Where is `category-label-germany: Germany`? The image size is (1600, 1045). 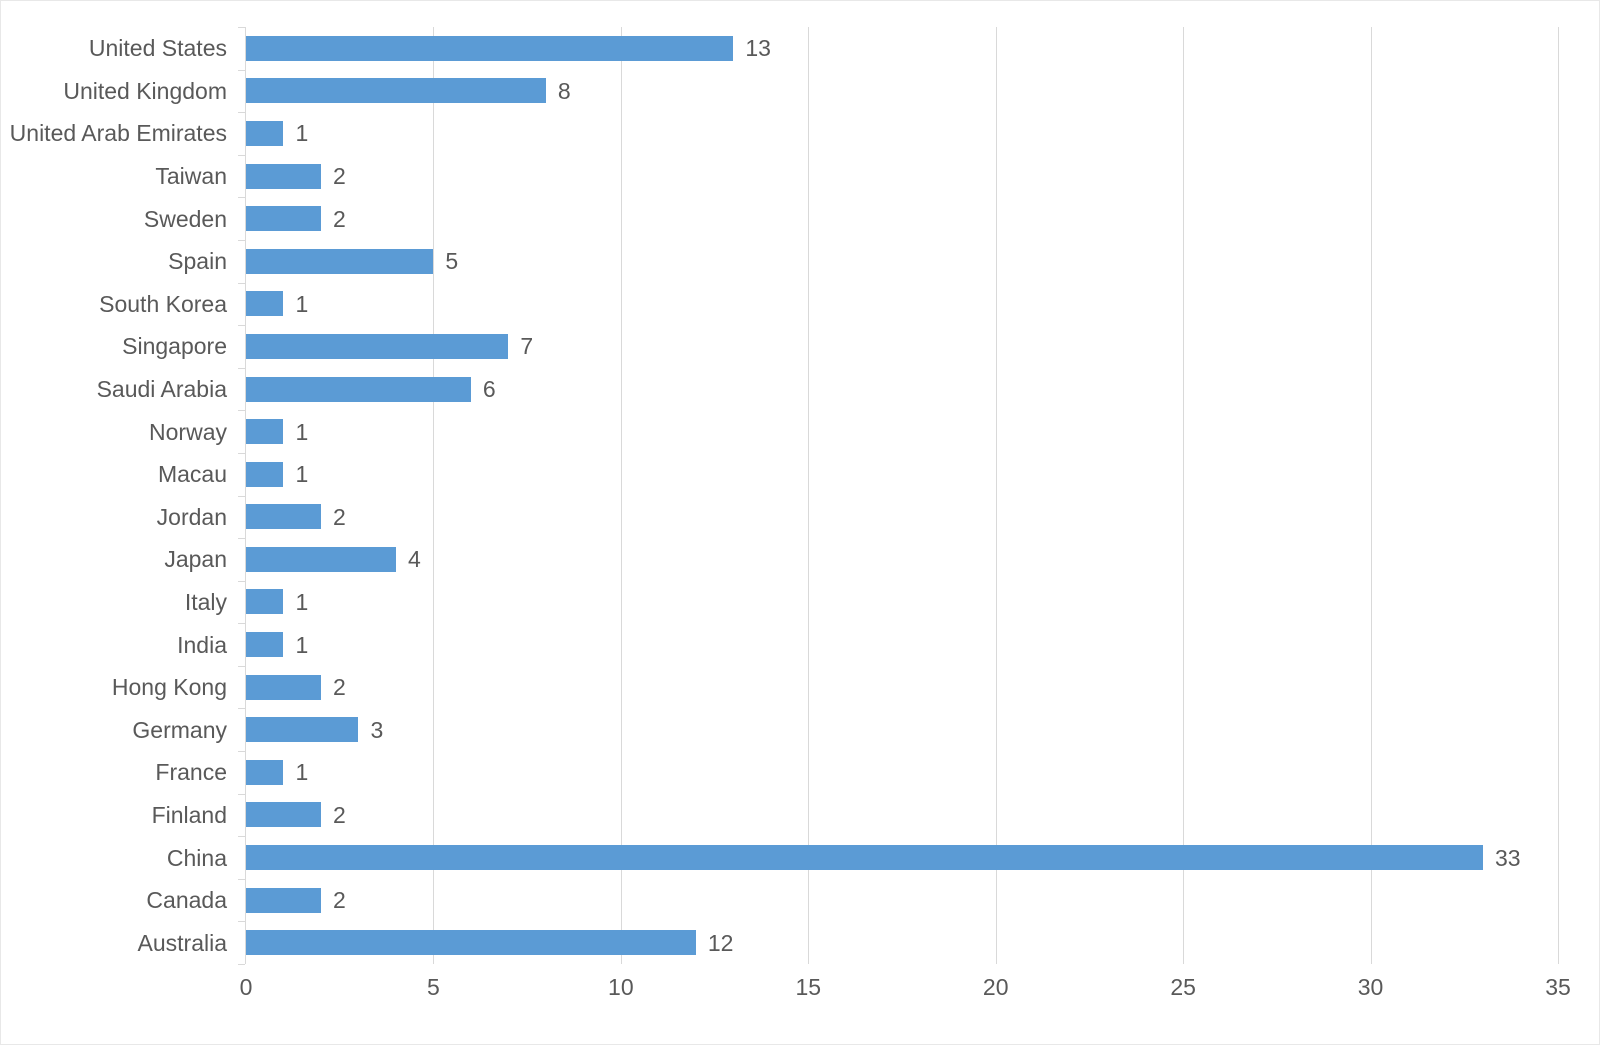 category-label-germany: Germany is located at coordinates (179, 729).